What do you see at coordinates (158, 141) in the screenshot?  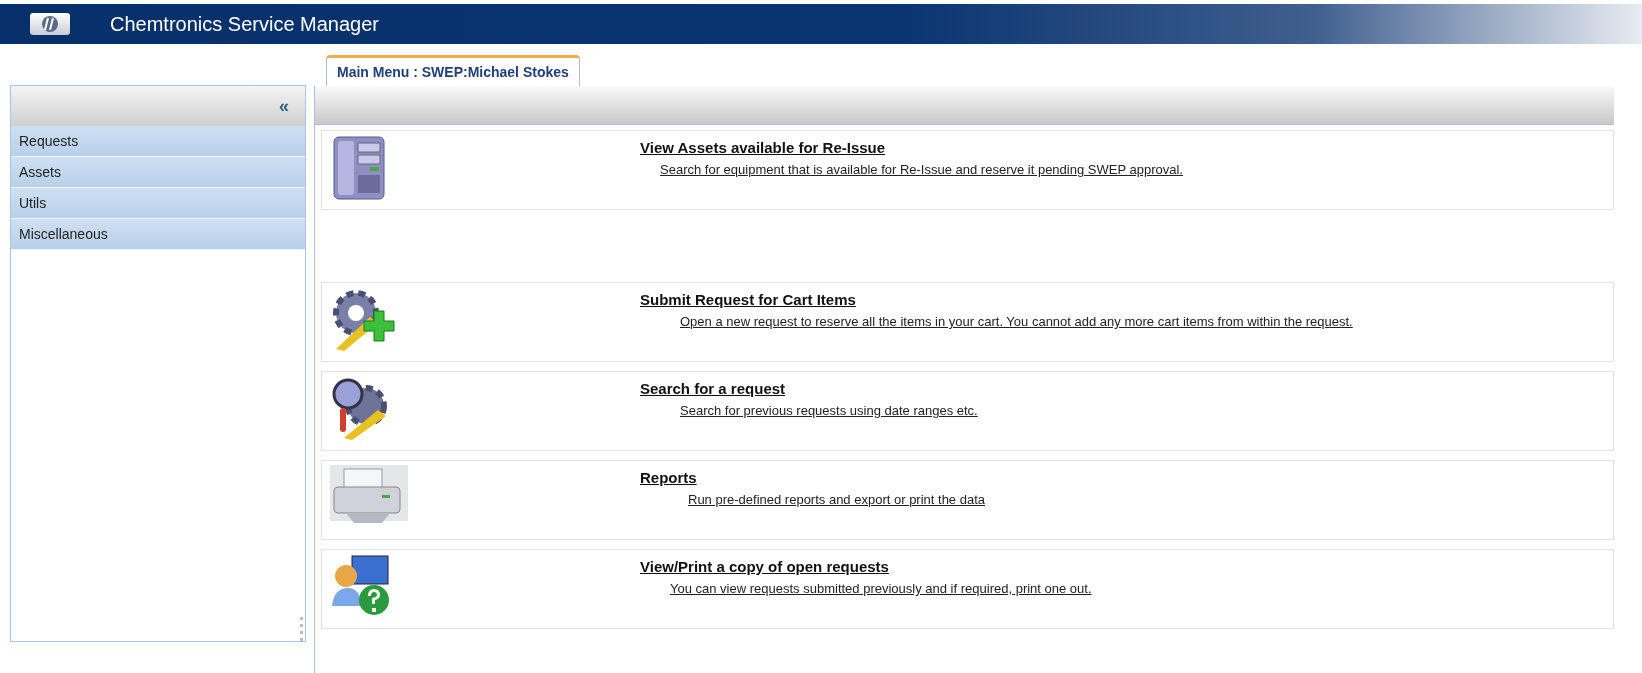 I see `sidebar-item: Requests` at bounding box center [158, 141].